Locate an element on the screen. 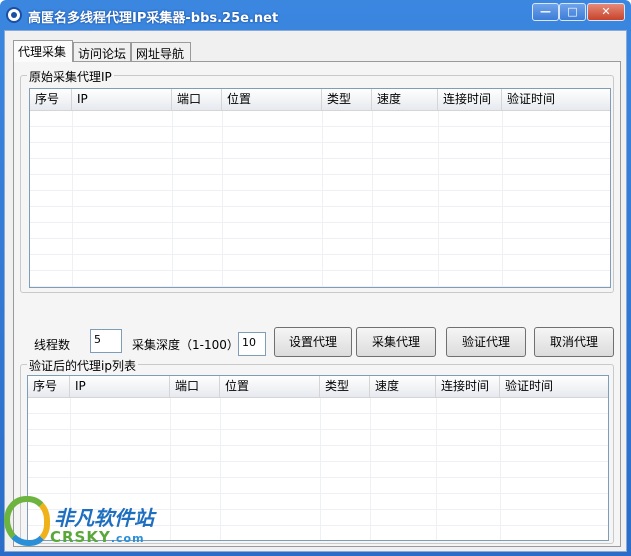 This screenshot has height=556, width=631. tab-visit-forum: 访问论坛 is located at coordinates (102, 52).